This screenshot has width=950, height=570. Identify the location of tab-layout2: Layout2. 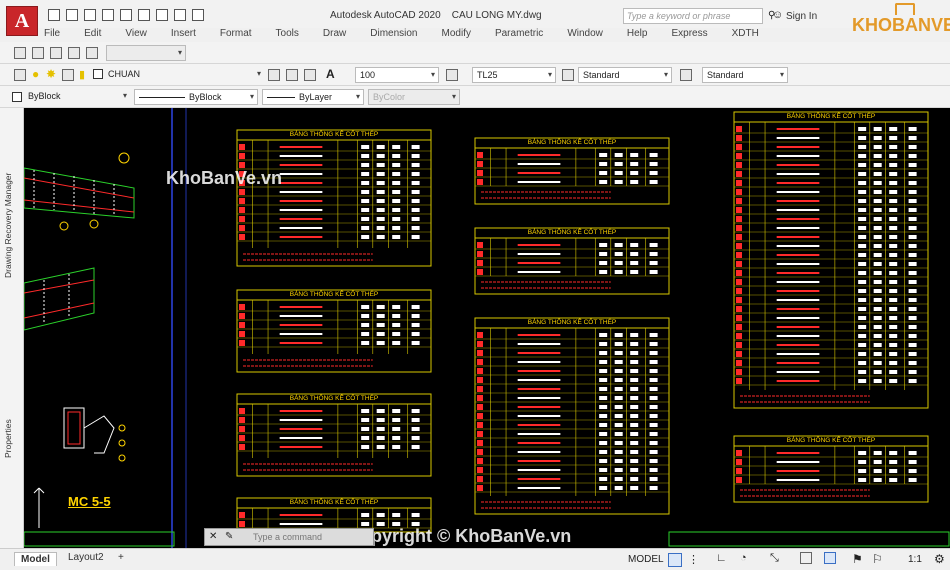
(86, 557).